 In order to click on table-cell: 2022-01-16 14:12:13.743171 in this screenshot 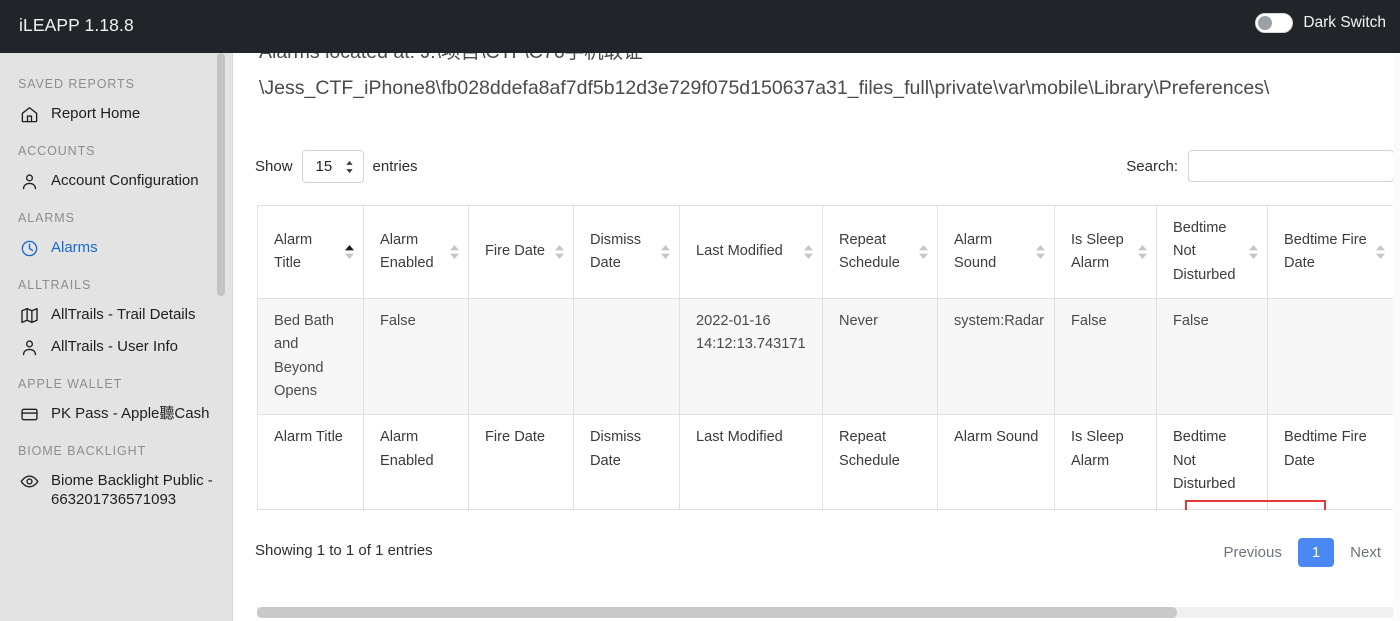, I will do `click(751, 357)`.